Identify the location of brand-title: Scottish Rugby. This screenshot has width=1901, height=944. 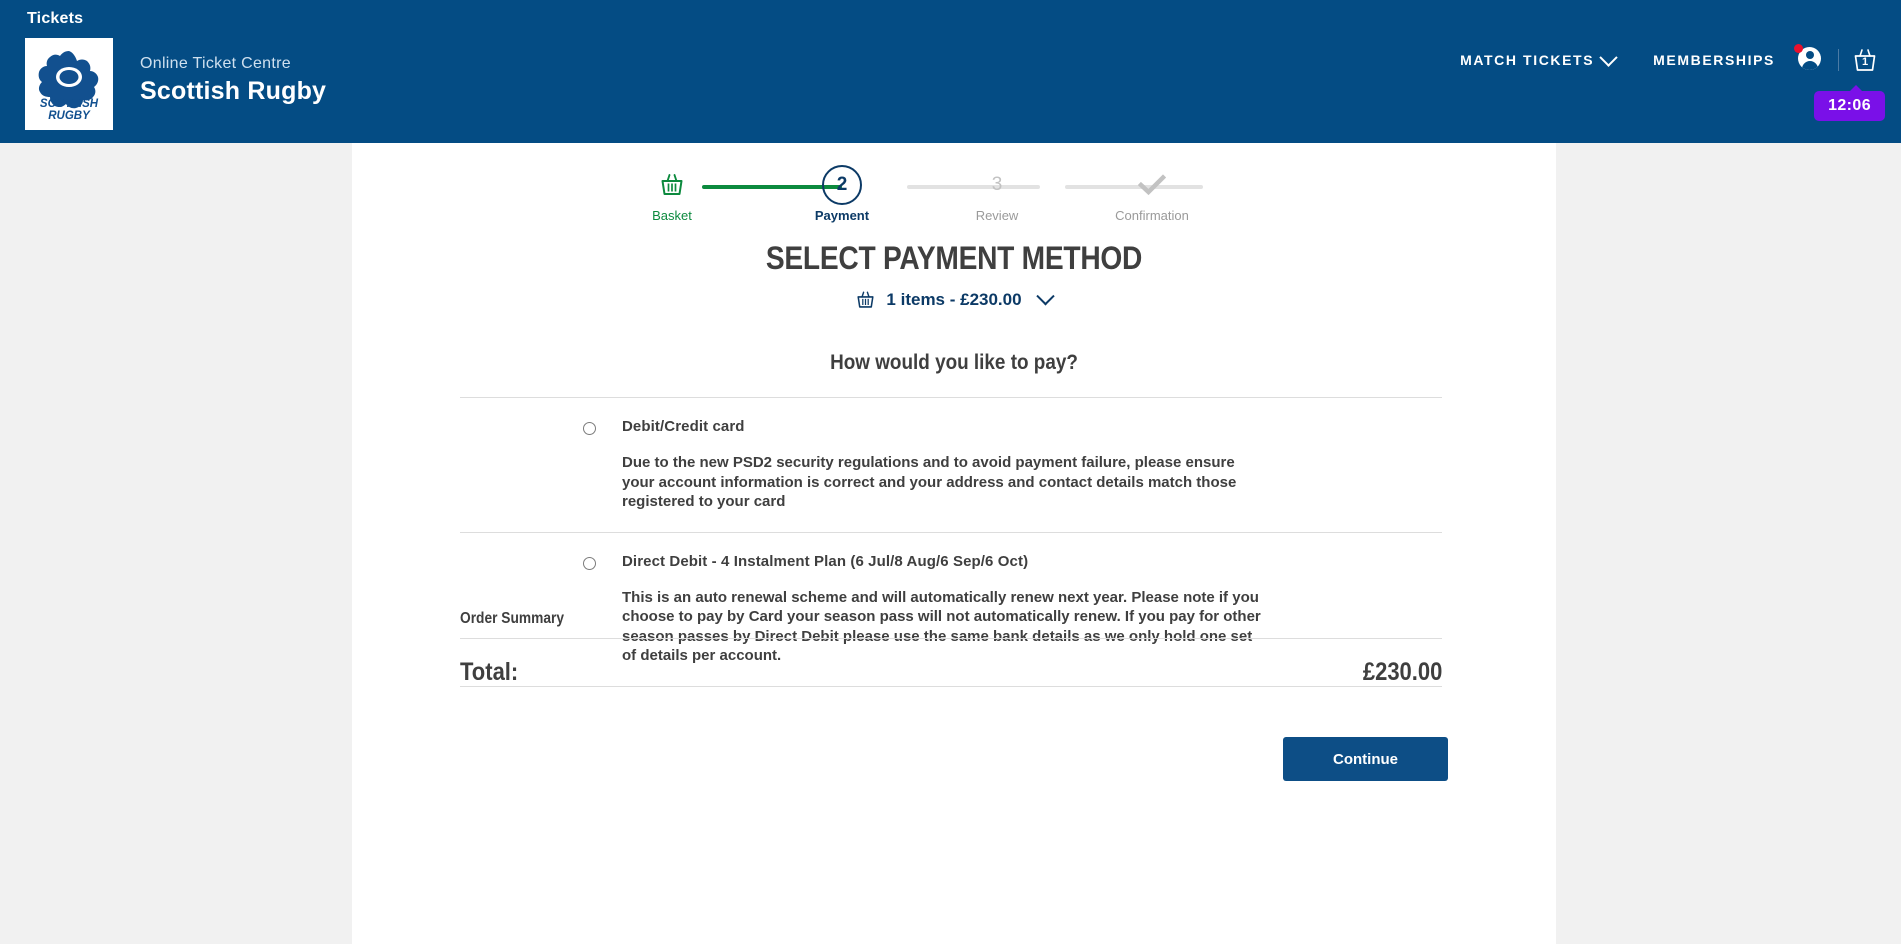
(233, 91).